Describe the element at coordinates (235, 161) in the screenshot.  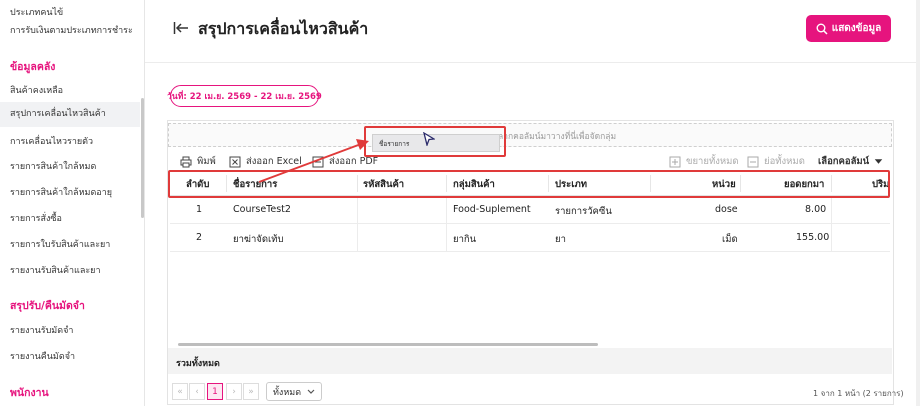
I see `excel-icon` at that location.